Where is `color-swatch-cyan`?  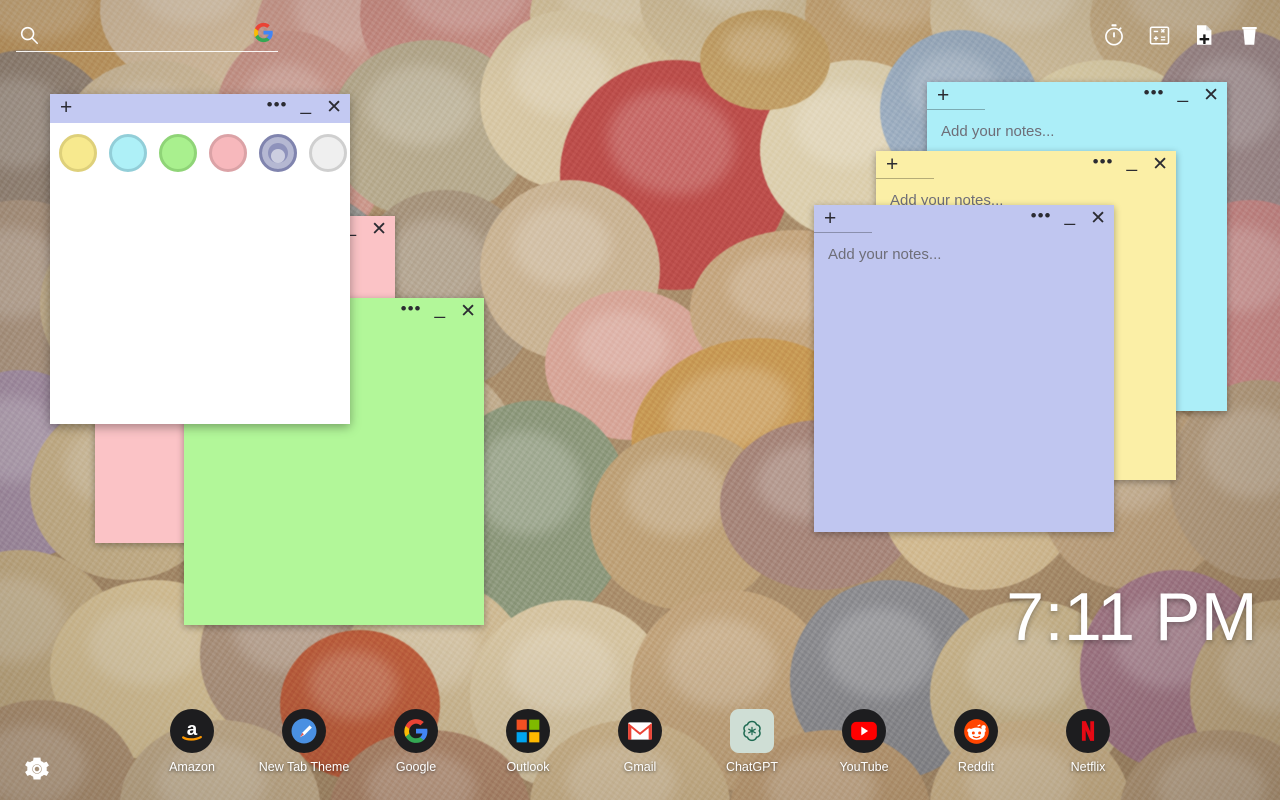 color-swatch-cyan is located at coordinates (128, 153).